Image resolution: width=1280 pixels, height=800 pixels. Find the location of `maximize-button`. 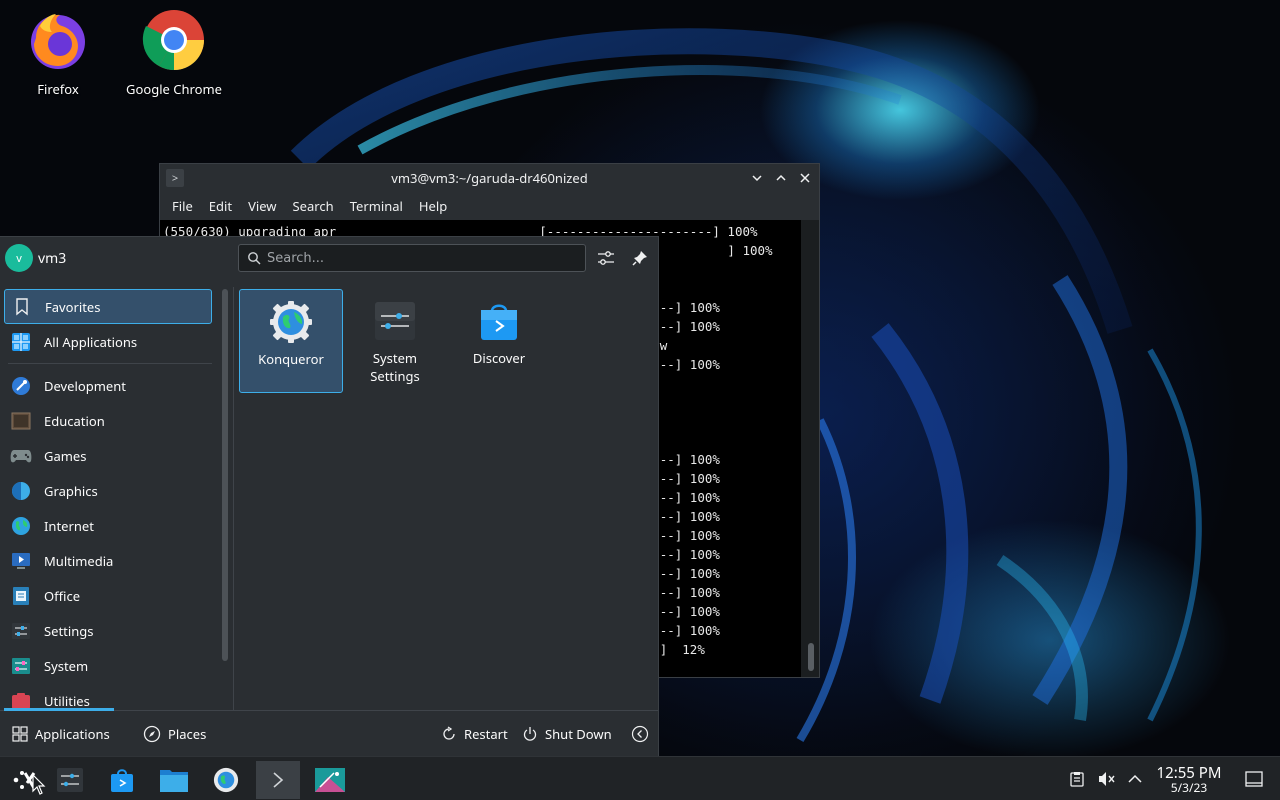

maximize-button is located at coordinates (781, 178).